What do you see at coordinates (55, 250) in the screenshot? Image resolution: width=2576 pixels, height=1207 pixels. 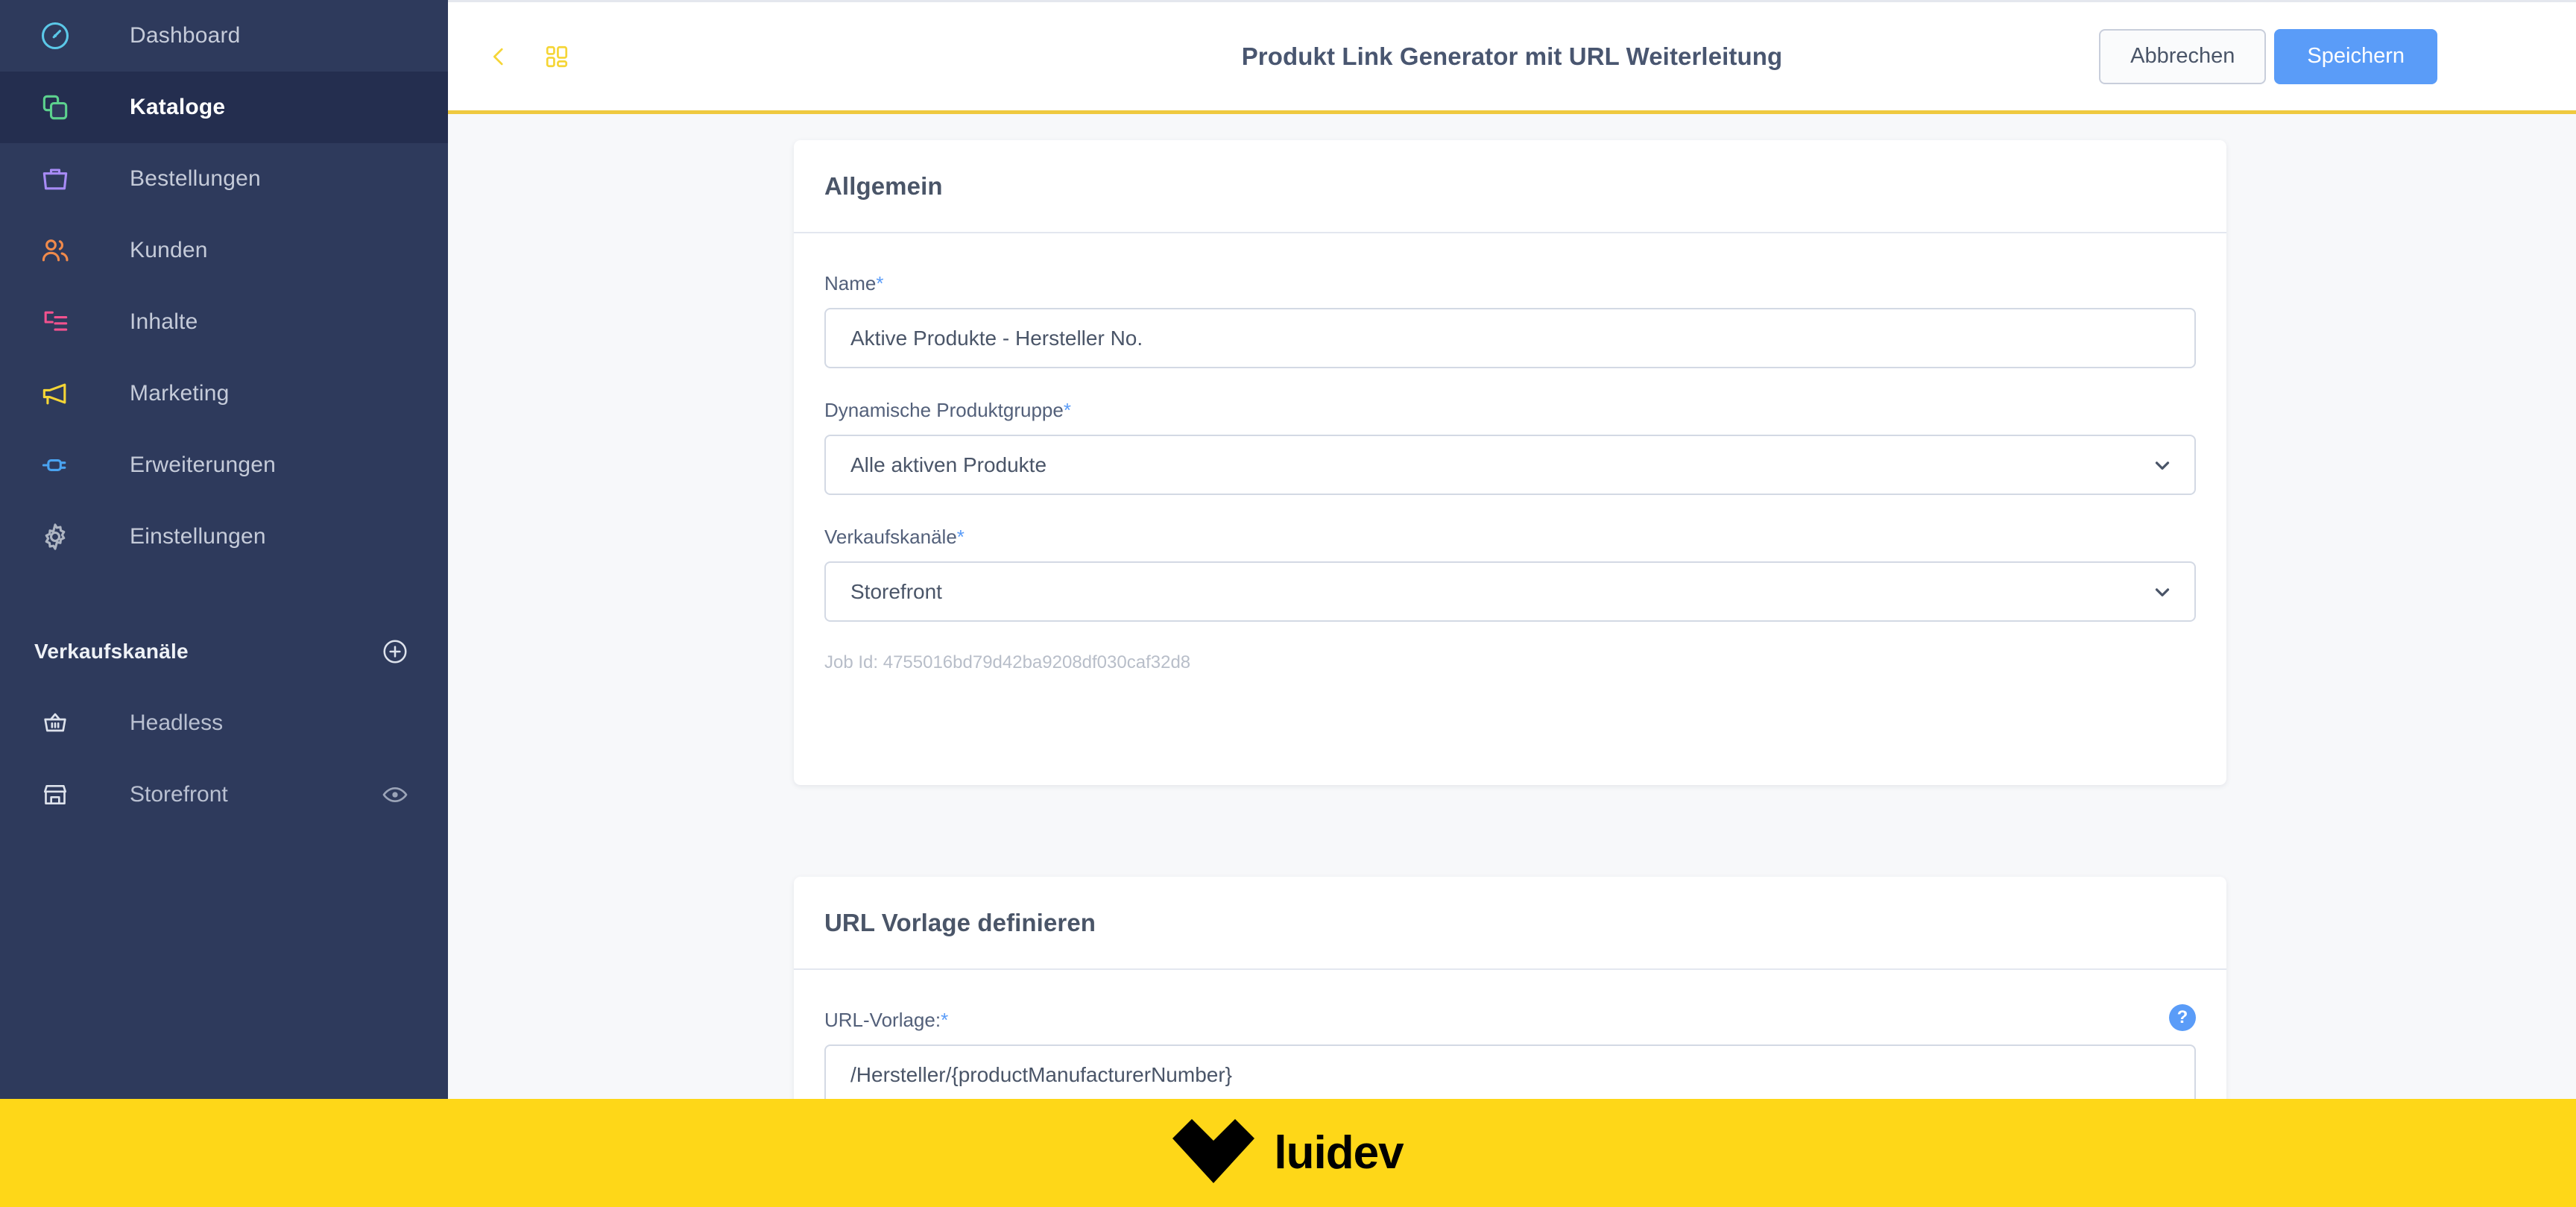 I see `users-icon` at bounding box center [55, 250].